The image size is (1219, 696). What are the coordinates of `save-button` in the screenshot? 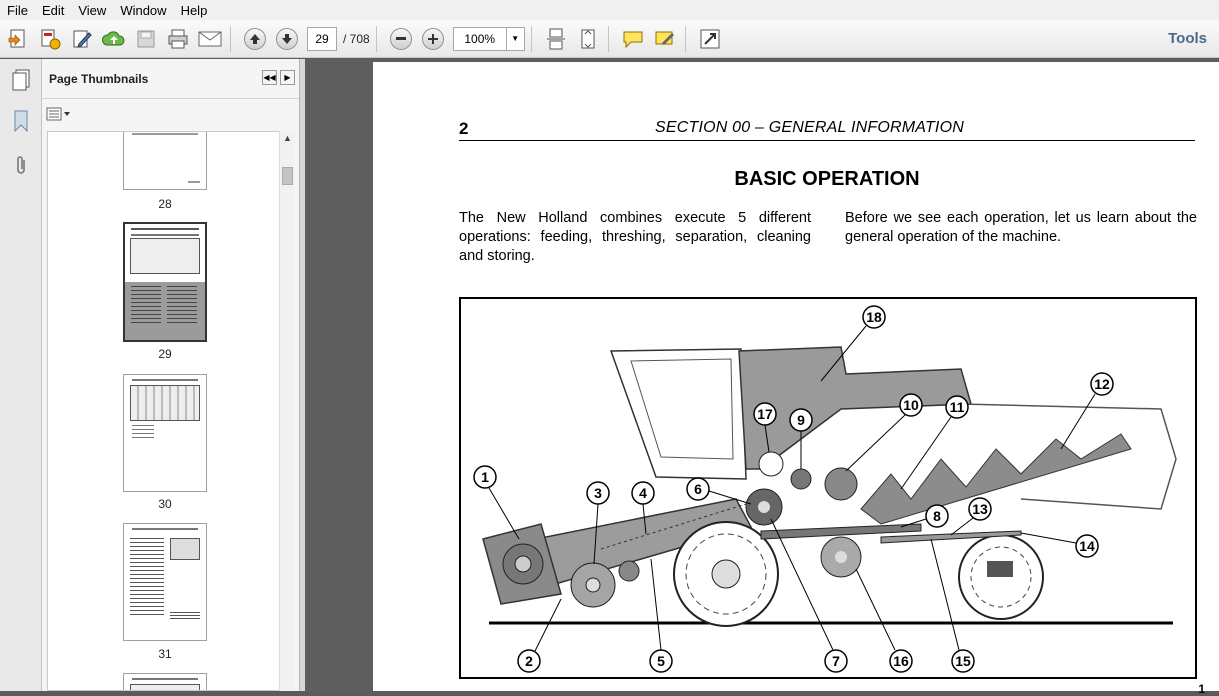 It's located at (146, 39).